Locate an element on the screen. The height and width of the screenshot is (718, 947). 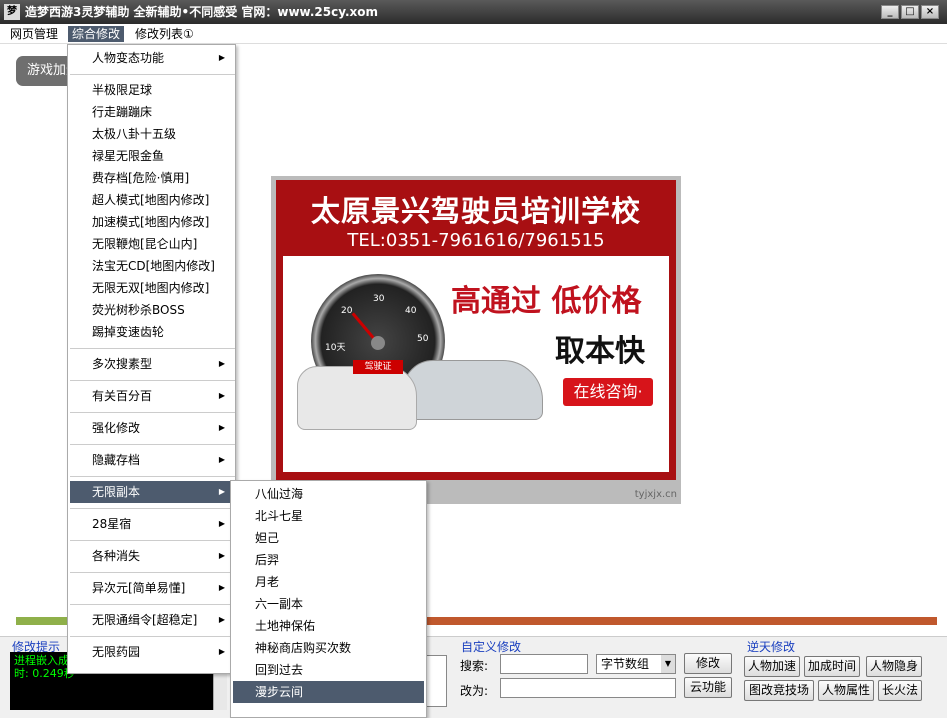
type-select: 字节数组 ▼ is located at coordinates (636, 664).